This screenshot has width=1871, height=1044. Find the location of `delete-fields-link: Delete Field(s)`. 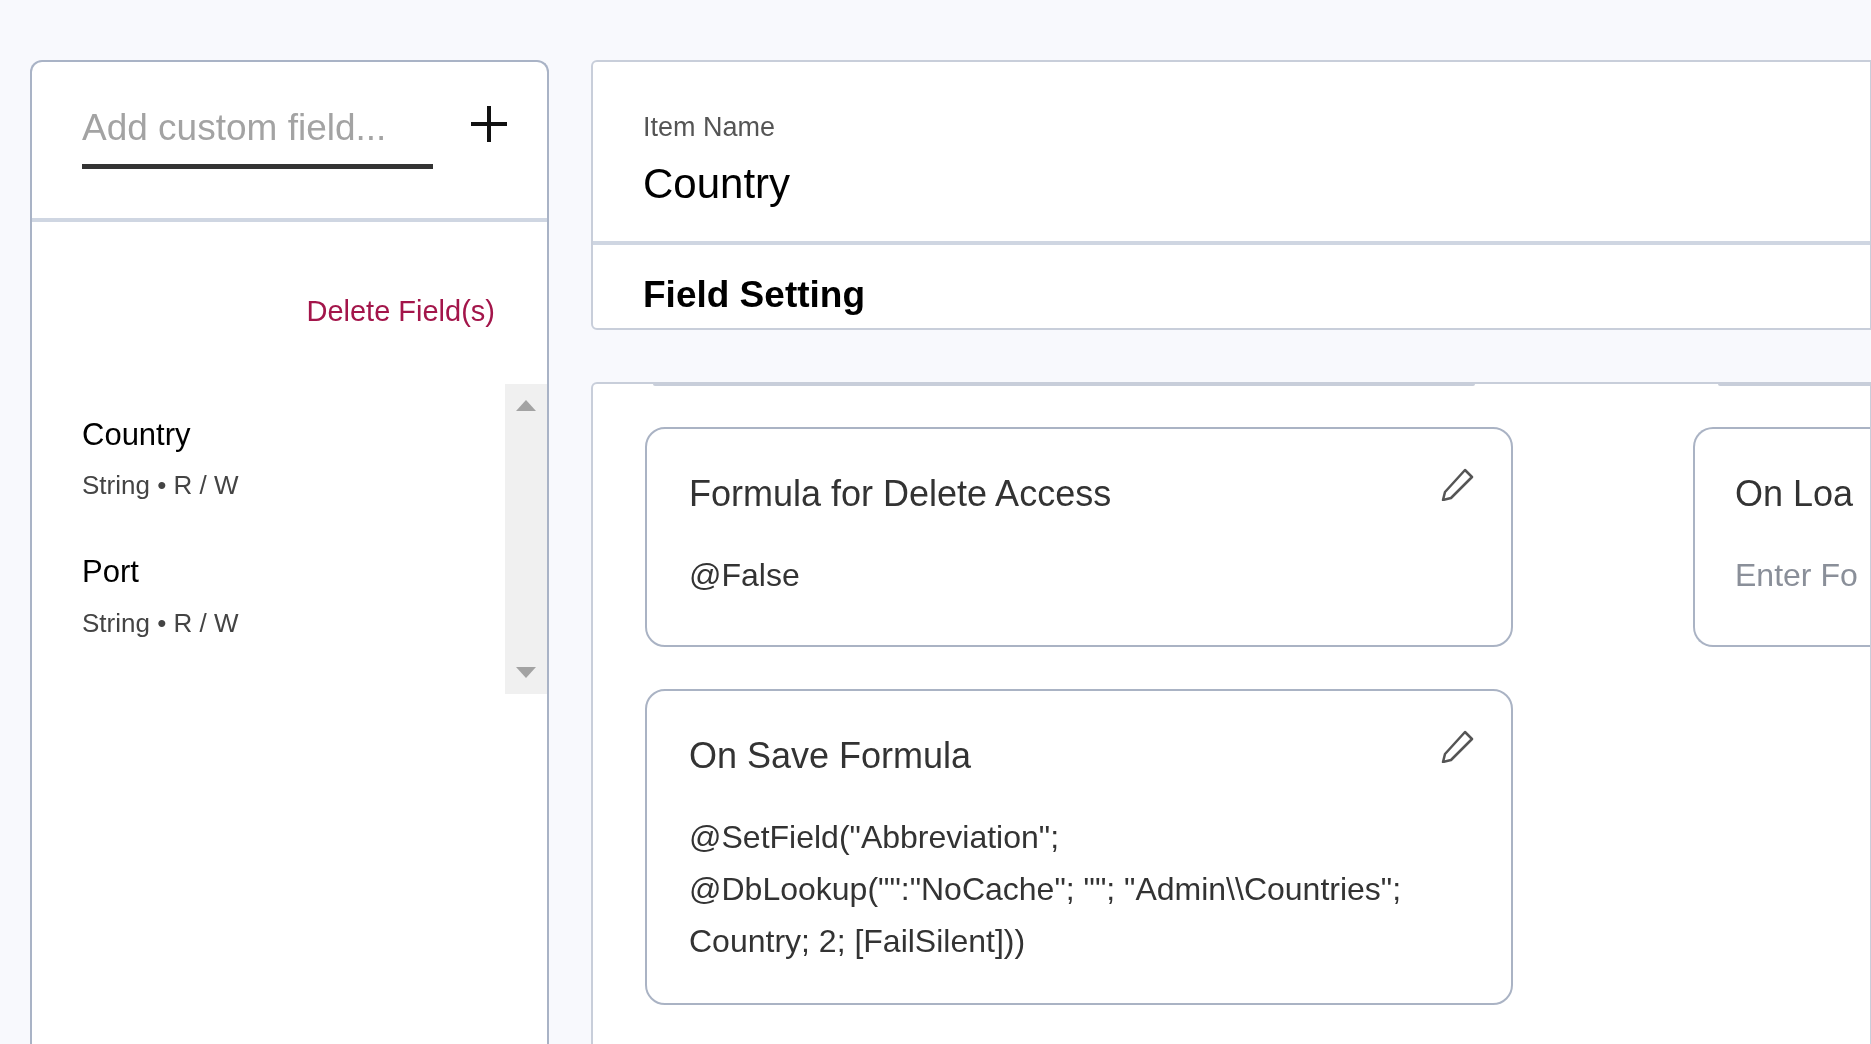

delete-fields-link: Delete Field(s) is located at coordinates (400, 312).